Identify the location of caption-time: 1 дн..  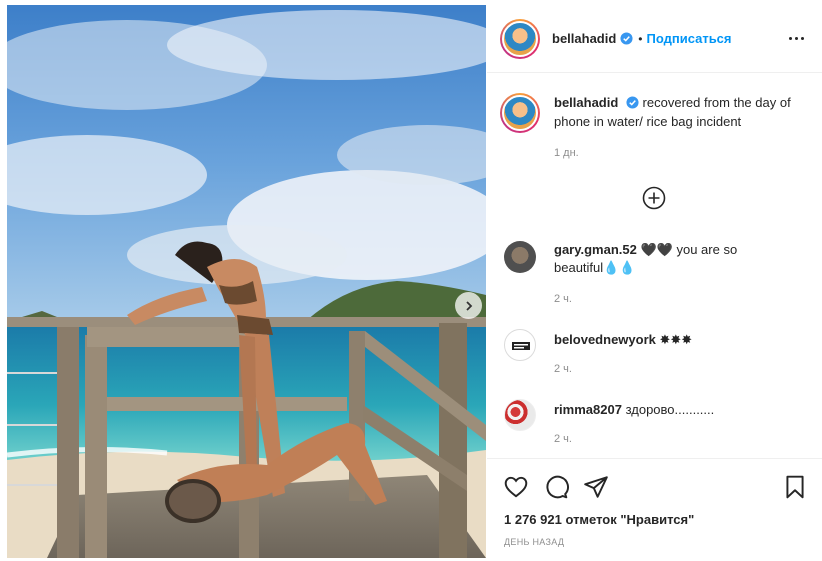
(683, 153).